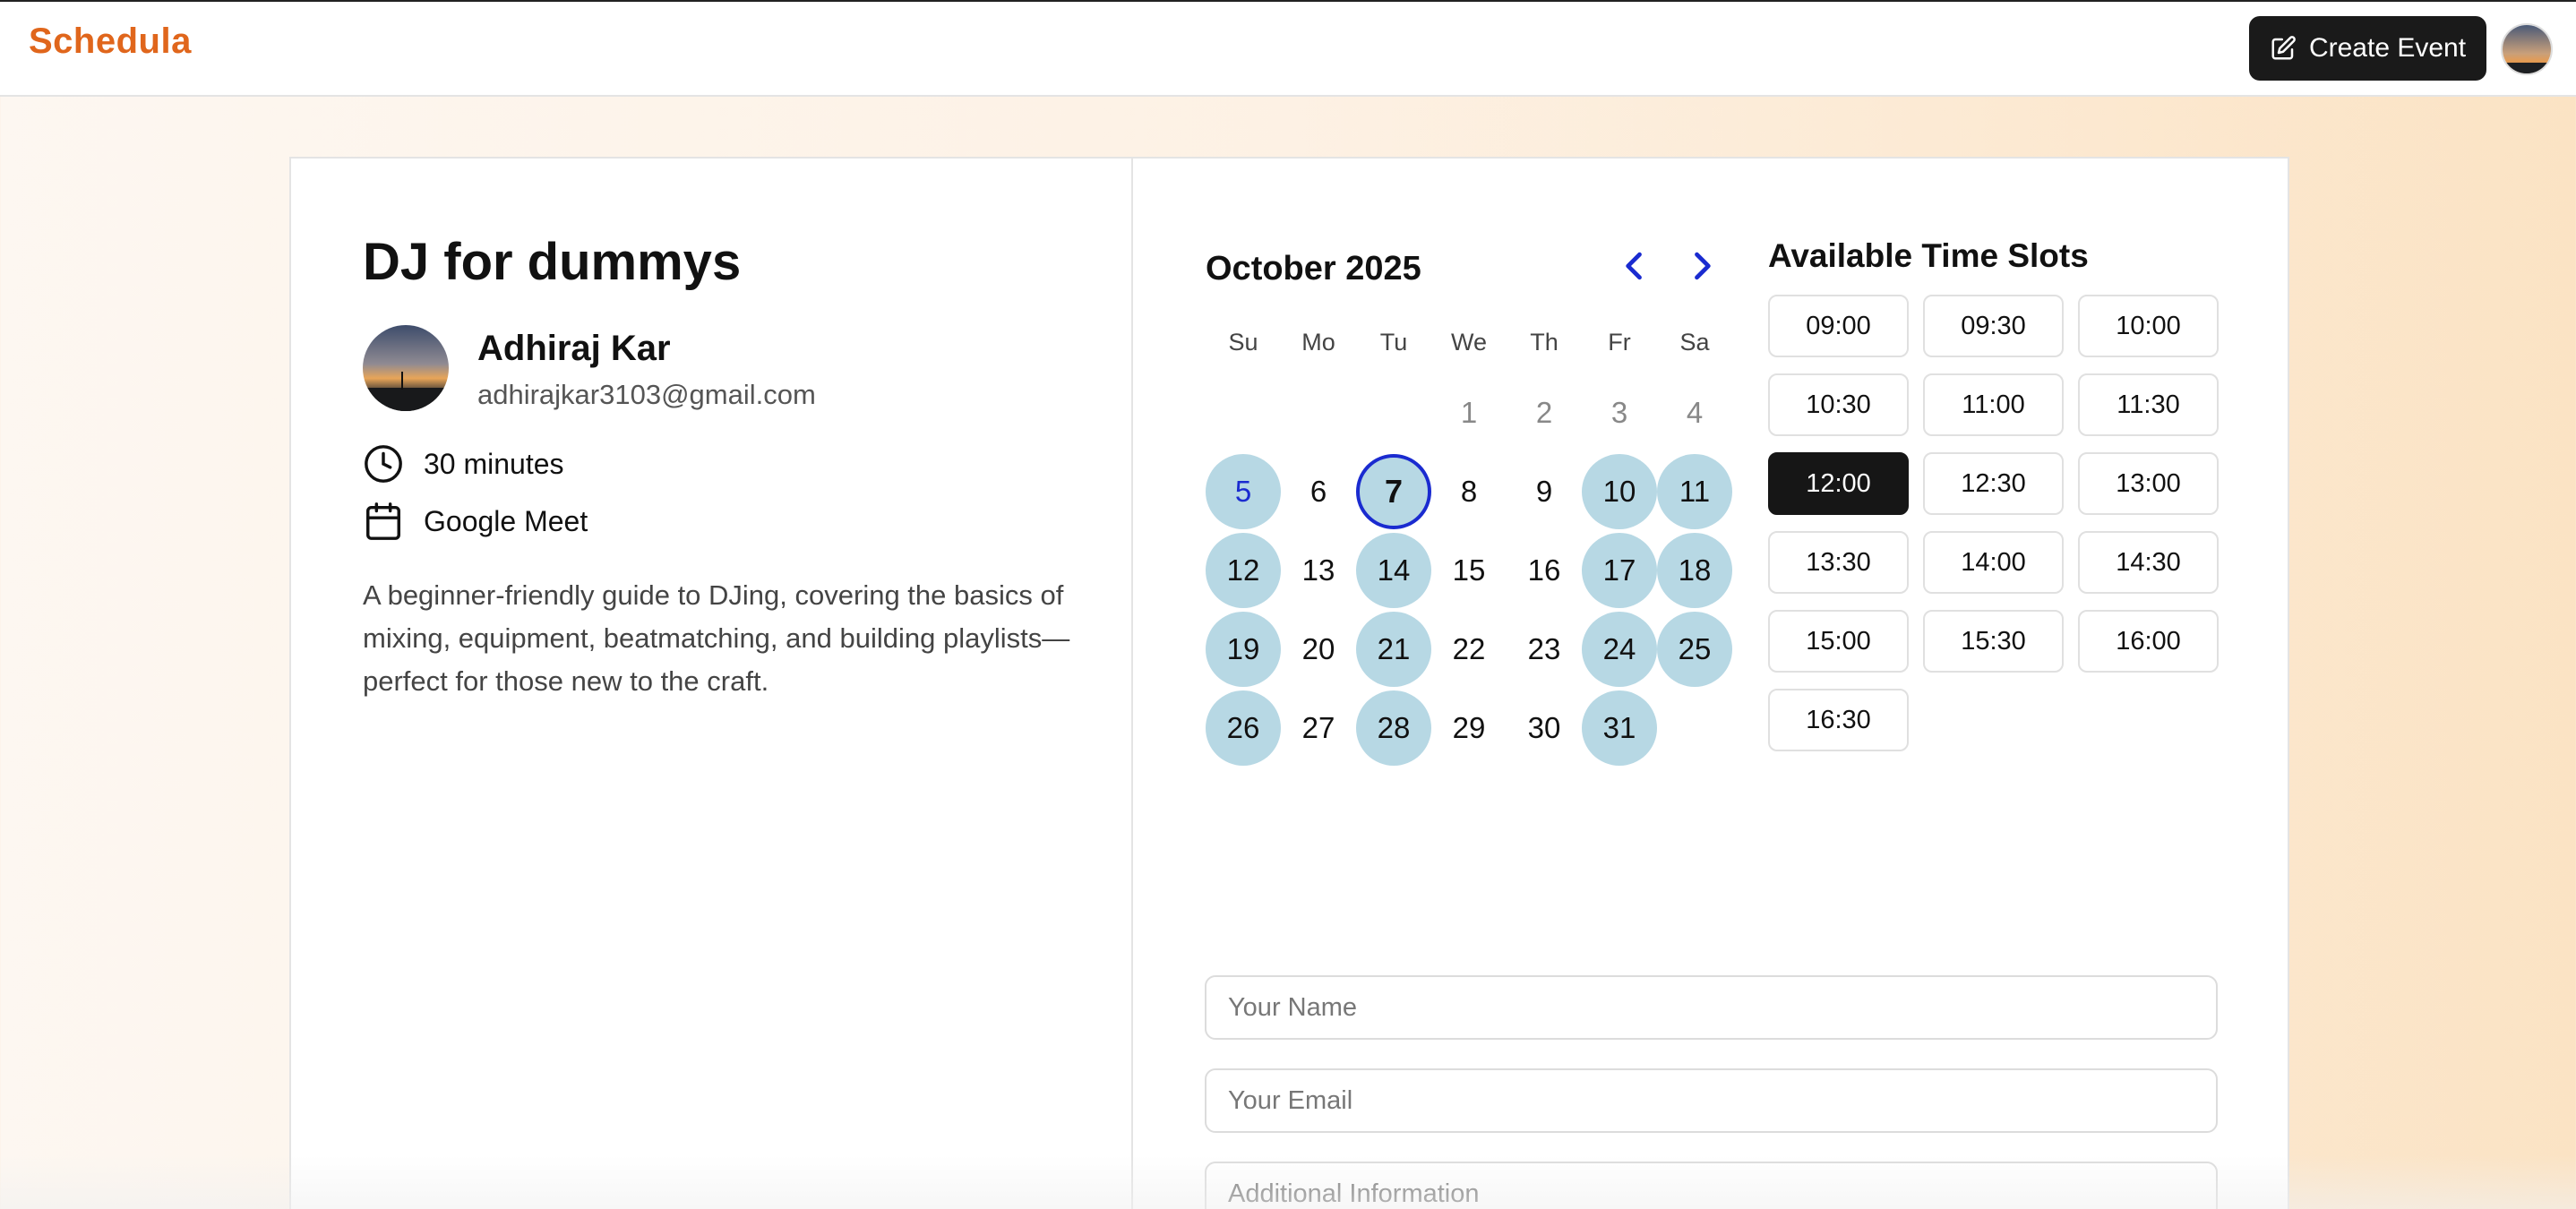 The image size is (2576, 1209). I want to click on calendar-day: 13, so click(1318, 571).